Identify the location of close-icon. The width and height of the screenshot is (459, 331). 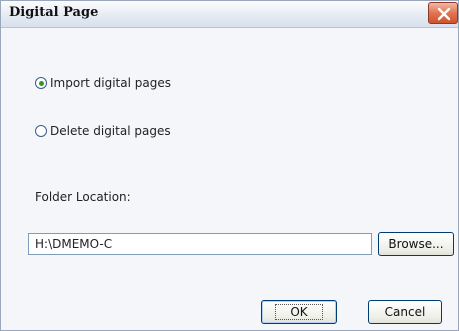
(444, 14).